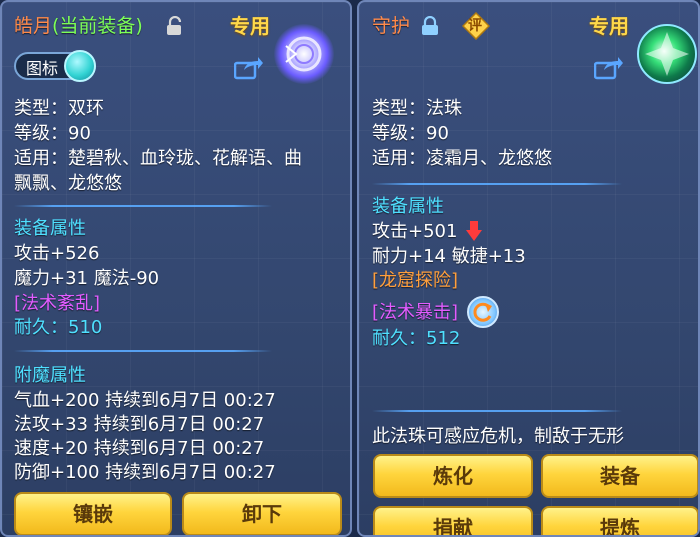 The height and width of the screenshot is (537, 700). I want to click on icon-toggle: 图标, so click(55, 66).